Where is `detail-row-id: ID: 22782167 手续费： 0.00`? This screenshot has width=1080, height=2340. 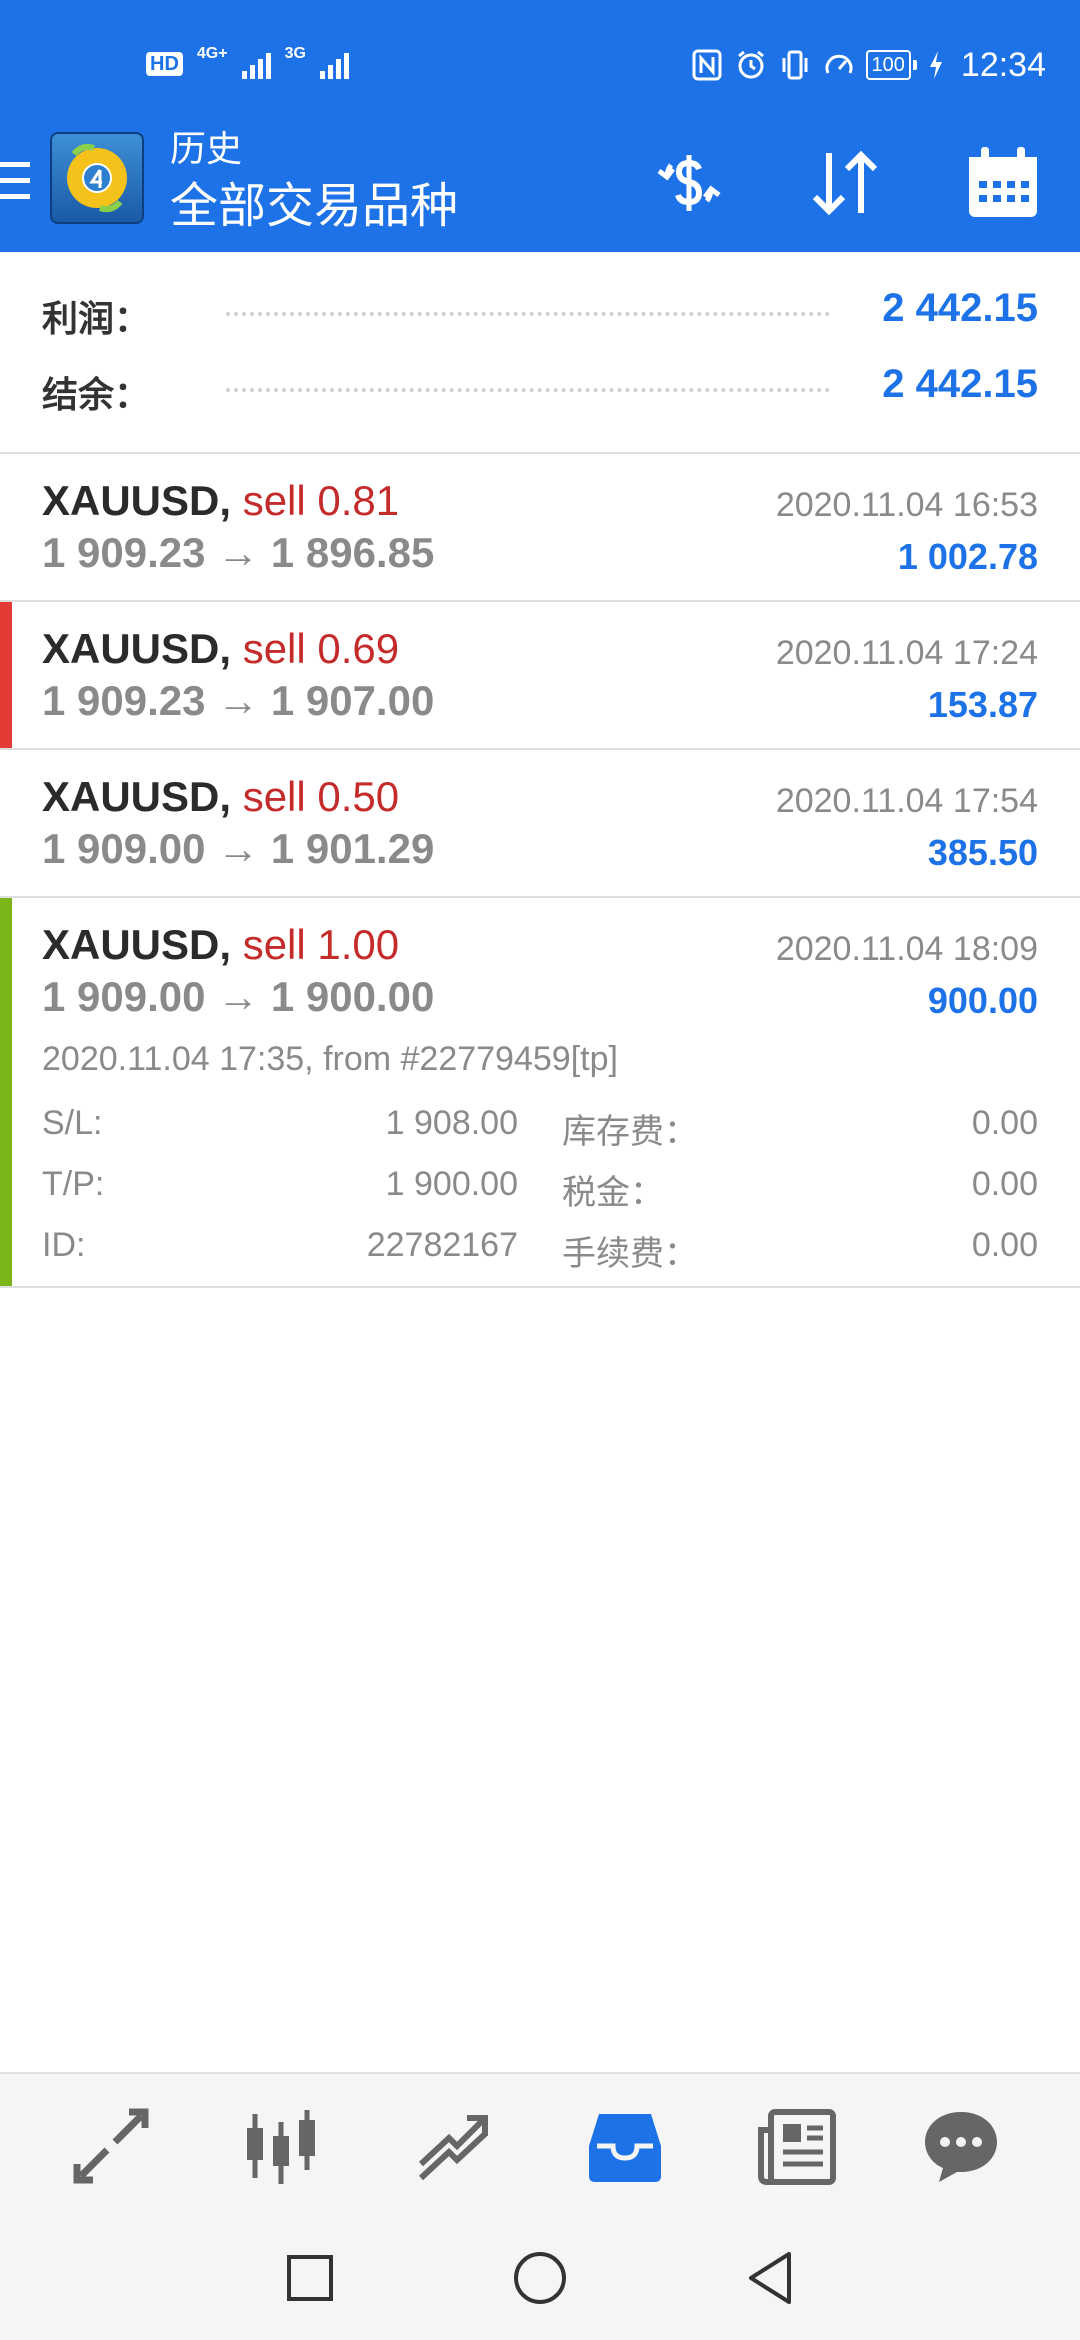 detail-row-id: ID: 22782167 手续费： 0.00 is located at coordinates (540, 1246).